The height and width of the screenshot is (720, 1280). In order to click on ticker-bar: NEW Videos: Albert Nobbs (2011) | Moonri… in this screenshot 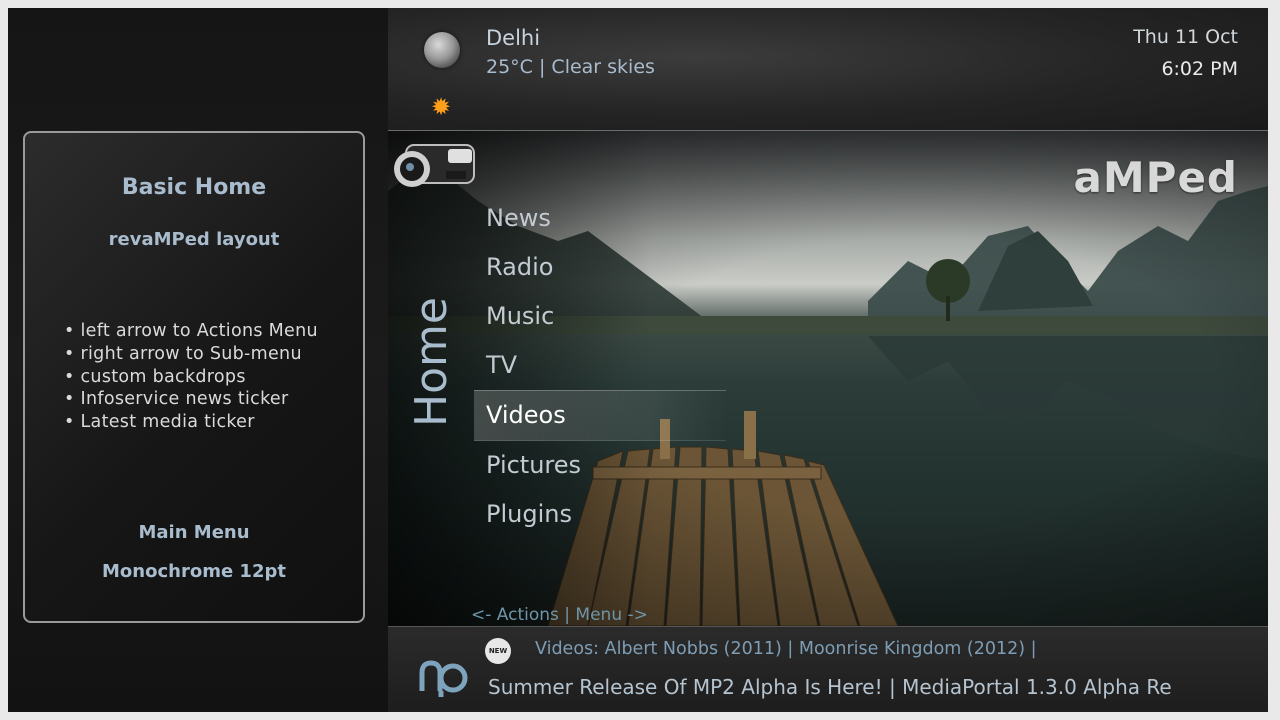, I will do `click(828, 669)`.